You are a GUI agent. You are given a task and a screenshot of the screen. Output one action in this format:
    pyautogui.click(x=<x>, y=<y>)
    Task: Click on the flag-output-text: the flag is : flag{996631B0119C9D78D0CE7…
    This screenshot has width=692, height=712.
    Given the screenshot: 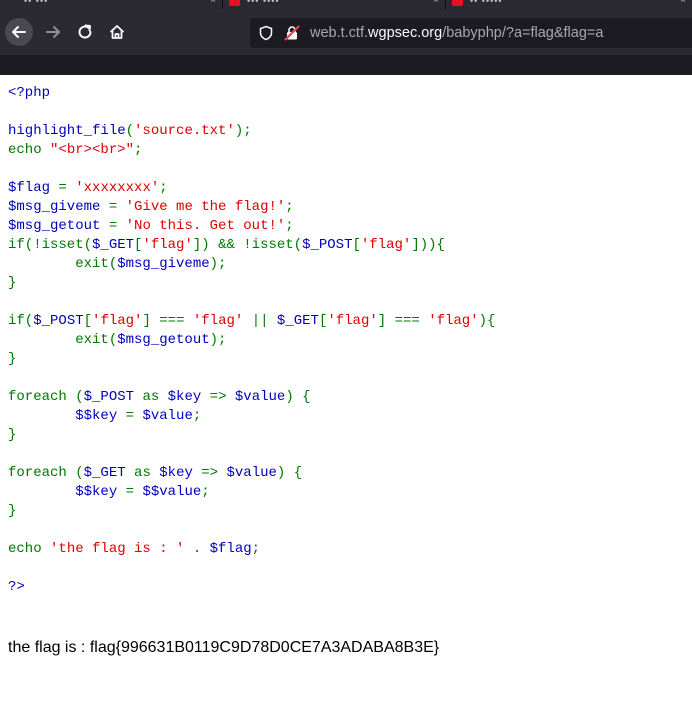 What is the action you would take?
    pyautogui.click(x=224, y=647)
    